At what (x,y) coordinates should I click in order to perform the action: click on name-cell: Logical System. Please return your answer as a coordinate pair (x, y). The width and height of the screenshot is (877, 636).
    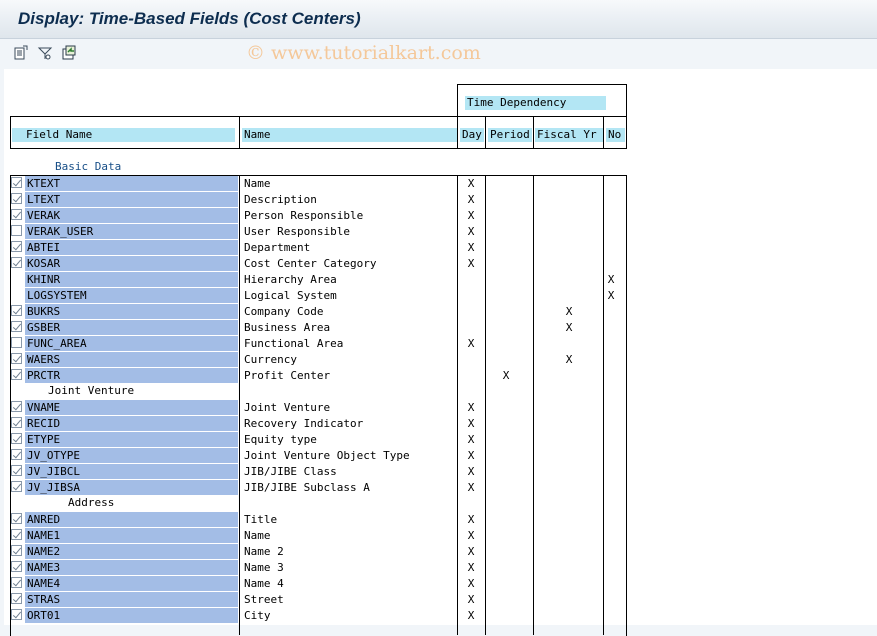
    Looking at the image, I should click on (290, 295).